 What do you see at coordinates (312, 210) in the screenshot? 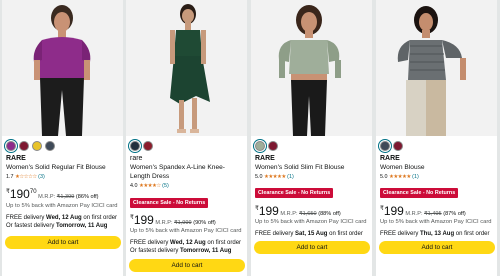
I see `price-row: ₹199 M.R.P: ₹1,650 (88% off)` at bounding box center [312, 210].